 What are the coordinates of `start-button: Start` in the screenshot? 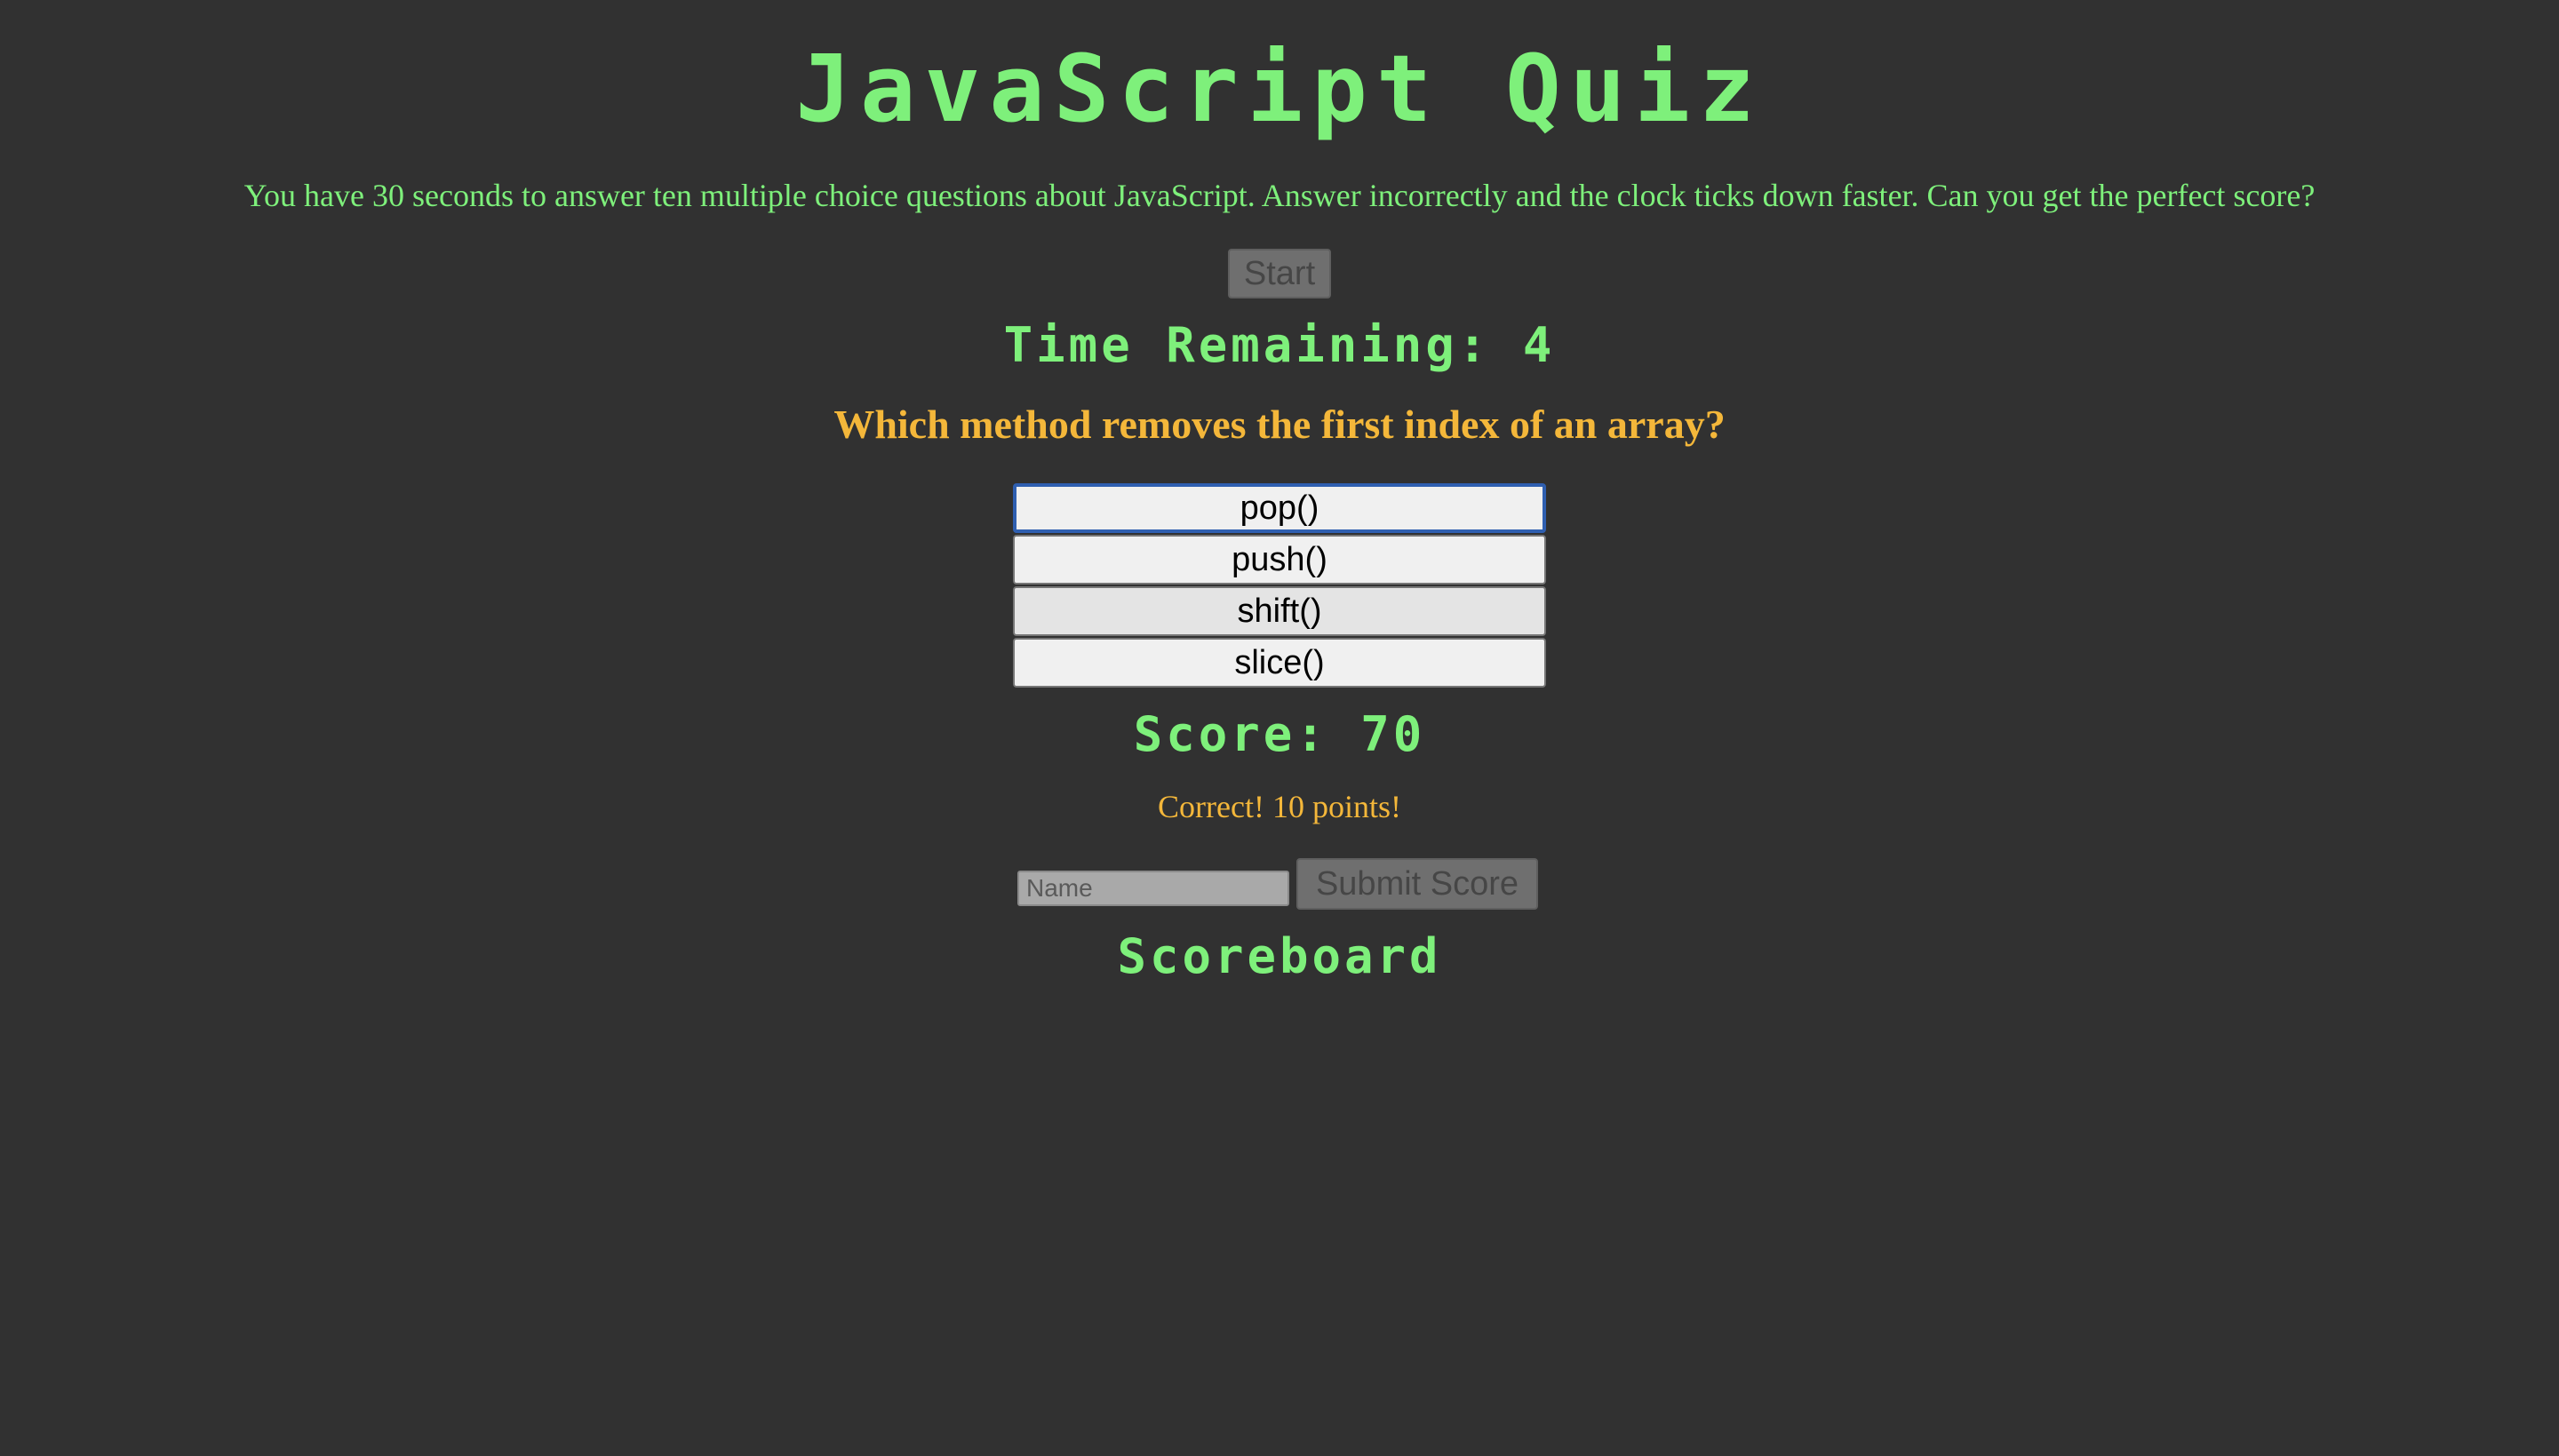 It's located at (1279, 273).